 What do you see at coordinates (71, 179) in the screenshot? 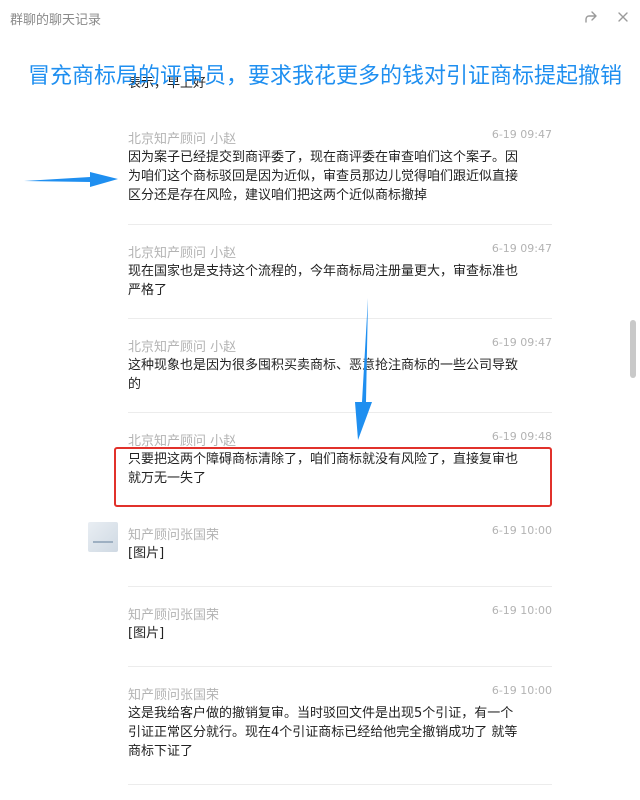
I see `right-arrow-icon` at bounding box center [71, 179].